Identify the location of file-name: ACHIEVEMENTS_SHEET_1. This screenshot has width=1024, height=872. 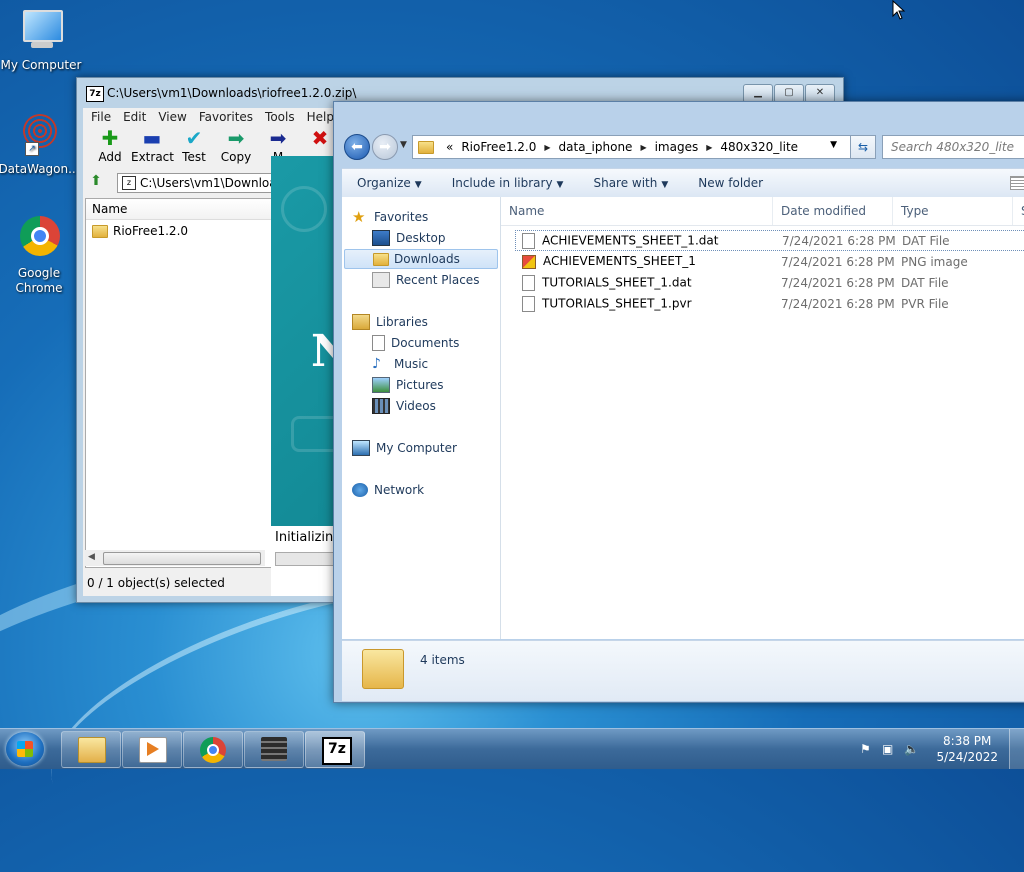
(619, 261).